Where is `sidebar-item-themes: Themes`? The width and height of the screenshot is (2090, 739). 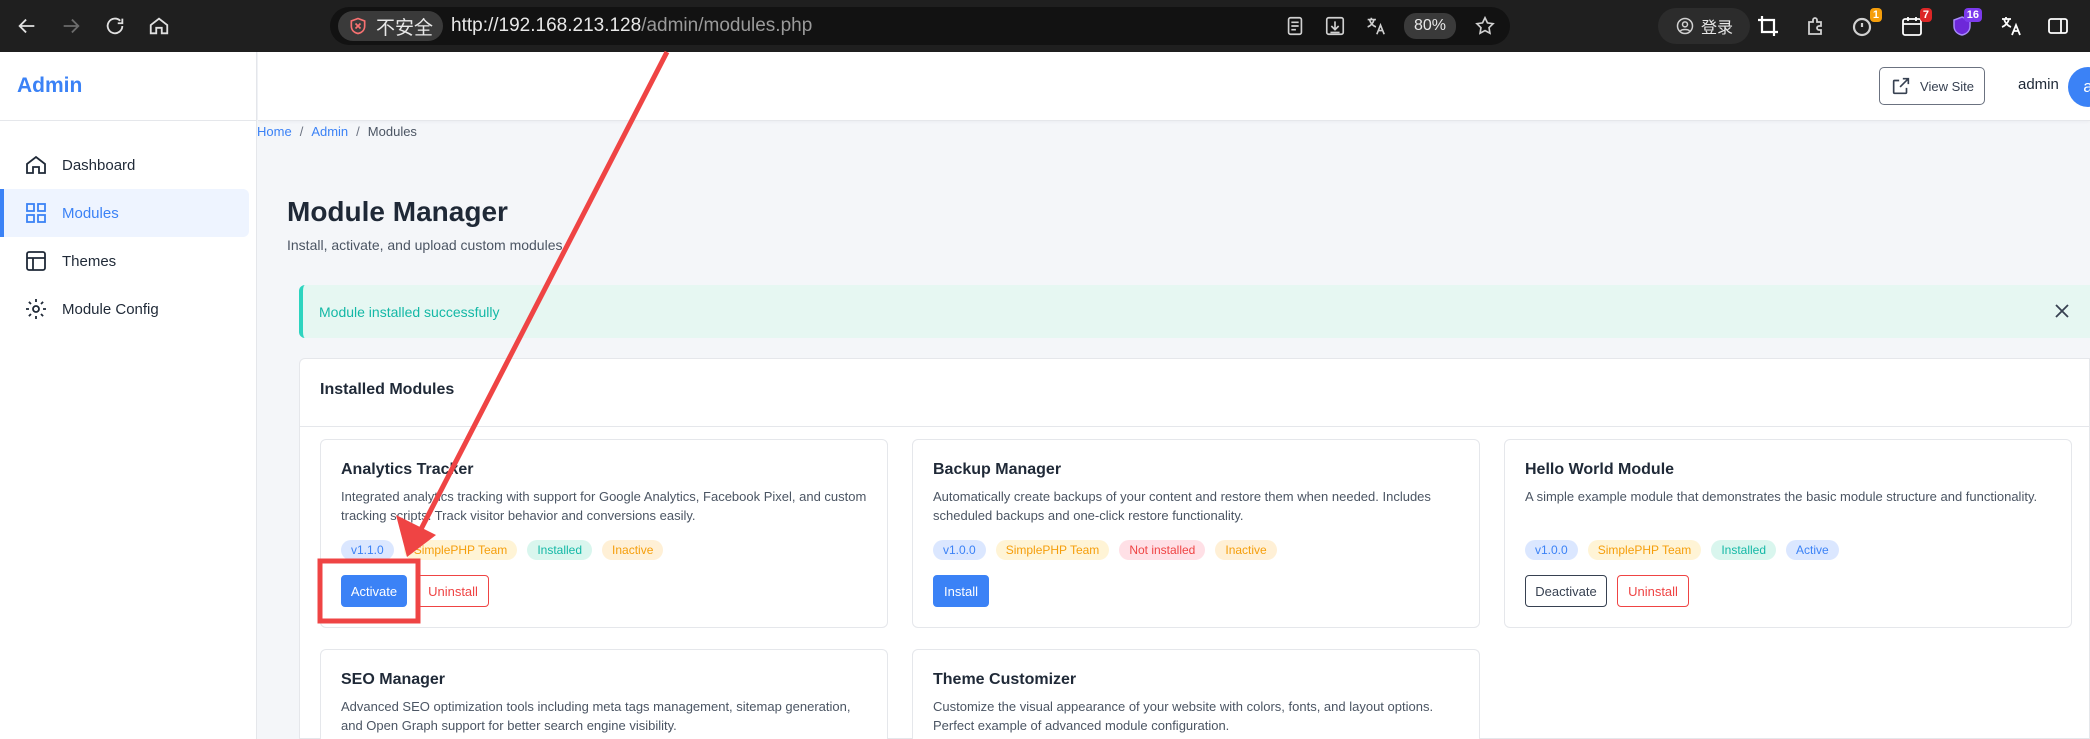
sidebar-item-themes: Themes is located at coordinates (124, 261).